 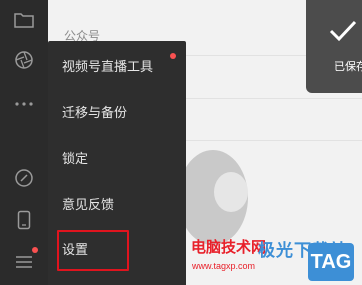 What do you see at coordinates (95, 112) in the screenshot?
I see `menu-item-label: 迁移与备份` at bounding box center [95, 112].